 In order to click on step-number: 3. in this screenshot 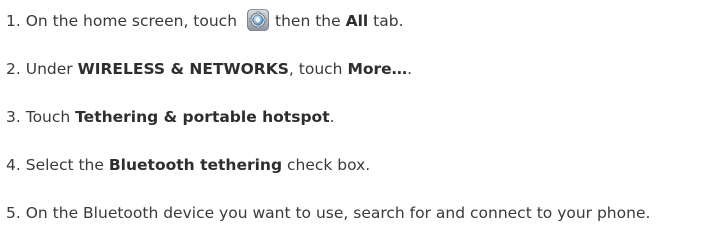, I will do `click(13, 117)`.